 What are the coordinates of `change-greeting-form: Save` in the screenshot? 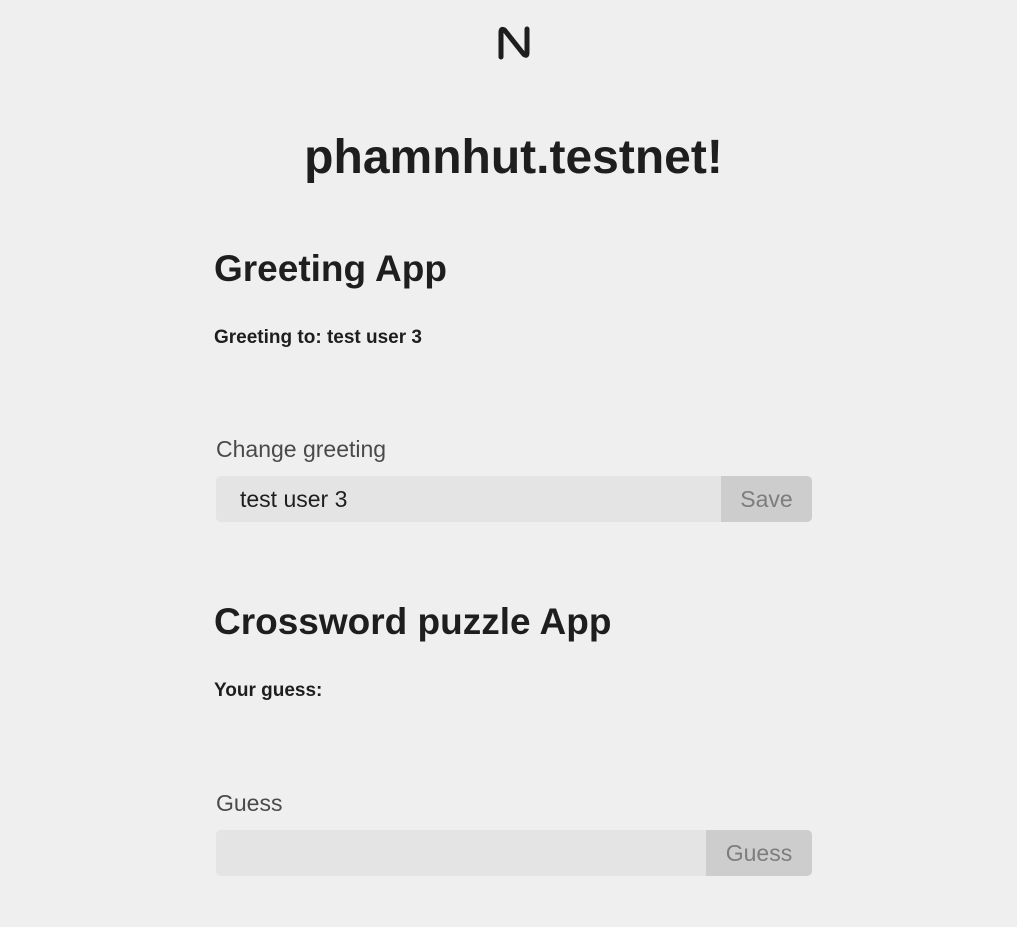 It's located at (514, 499).